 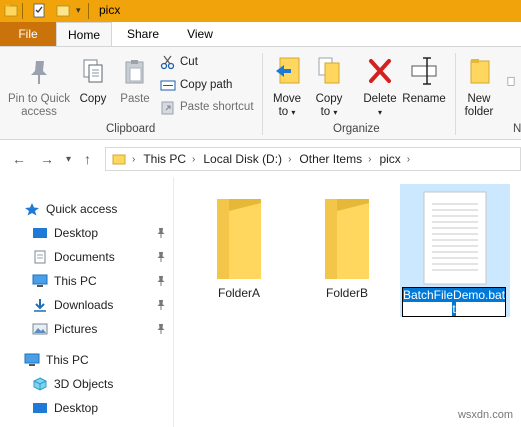 What do you see at coordinates (454, 295) in the screenshot?
I see `rename-text-line1: BatchFileDemo.bat` at bounding box center [454, 295].